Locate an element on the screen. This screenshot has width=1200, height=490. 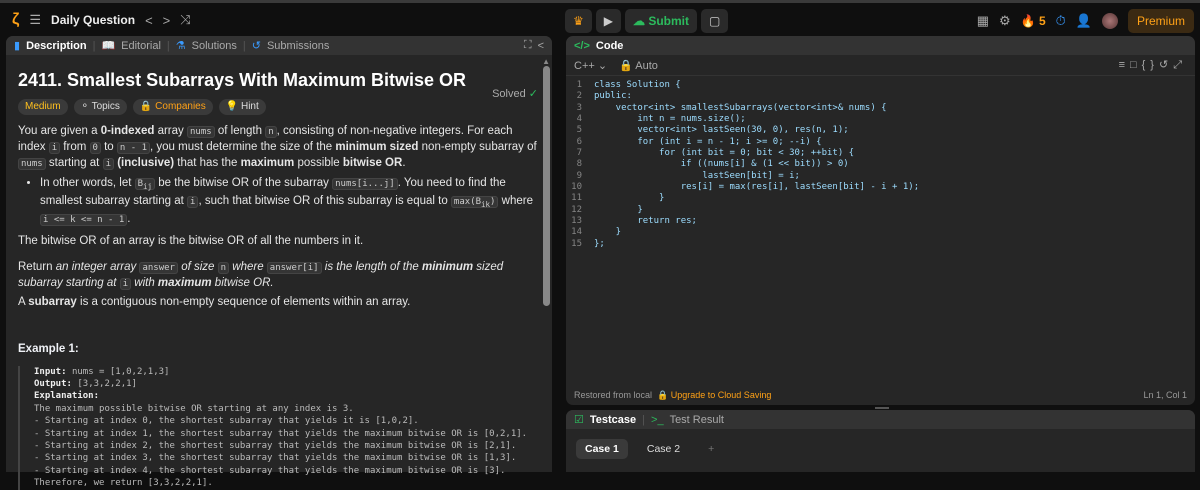
code-text: for (int bit = 0; bit < 30; ++bit) { is located at coordinates (724, 153).